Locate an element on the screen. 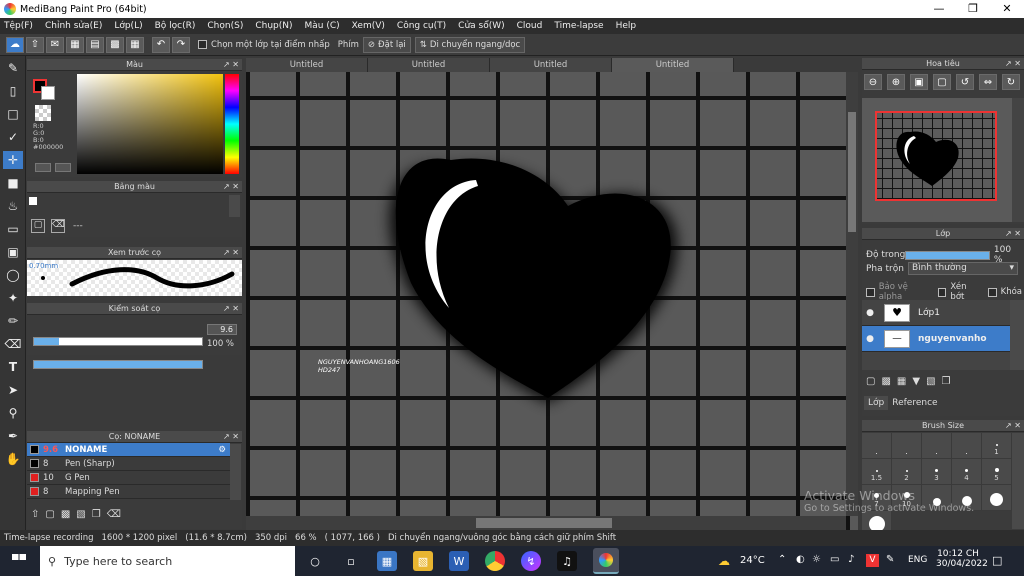  brush-size-cell: 4 is located at coordinates (967, 472).